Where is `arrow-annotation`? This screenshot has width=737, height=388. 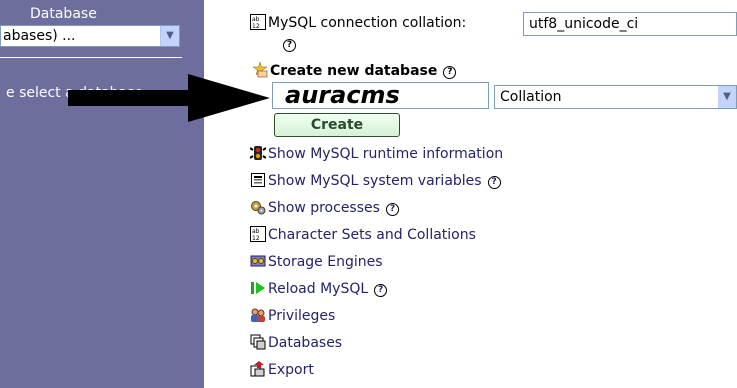
arrow-annotation is located at coordinates (169, 98).